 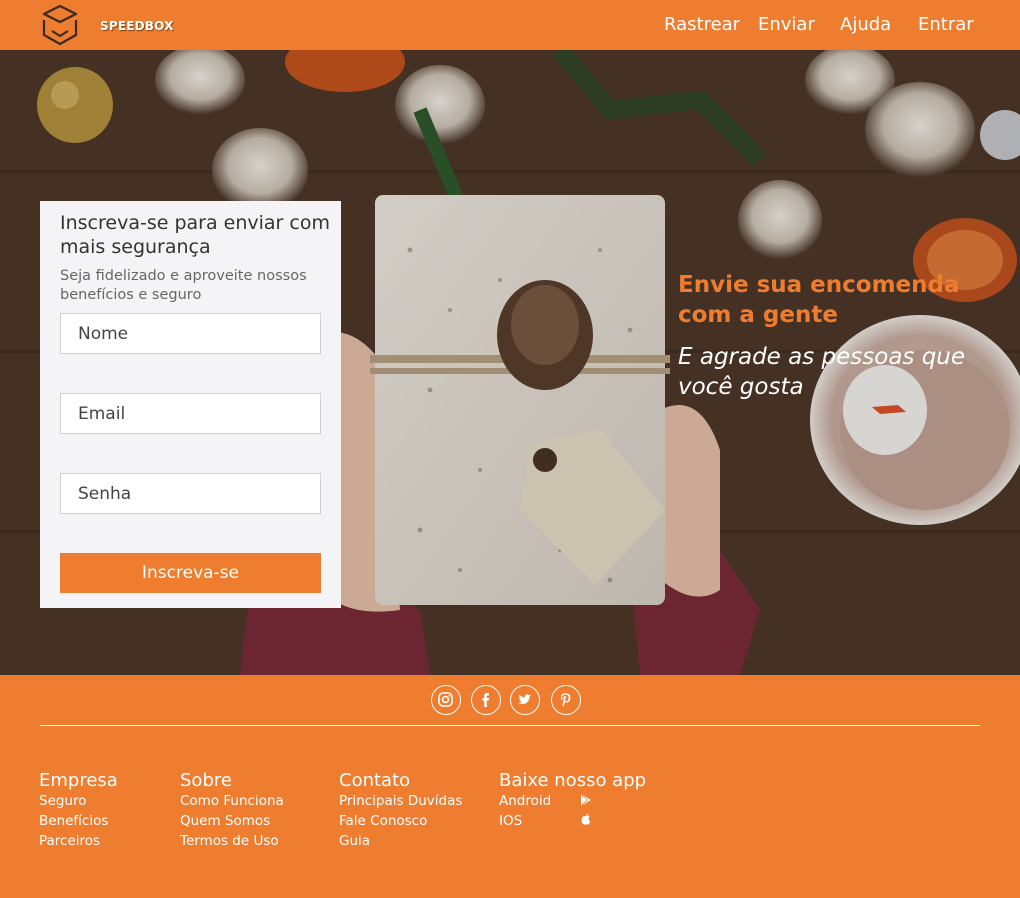 What do you see at coordinates (78, 801) in the screenshot?
I see `footer-link-seguro: Seguro` at bounding box center [78, 801].